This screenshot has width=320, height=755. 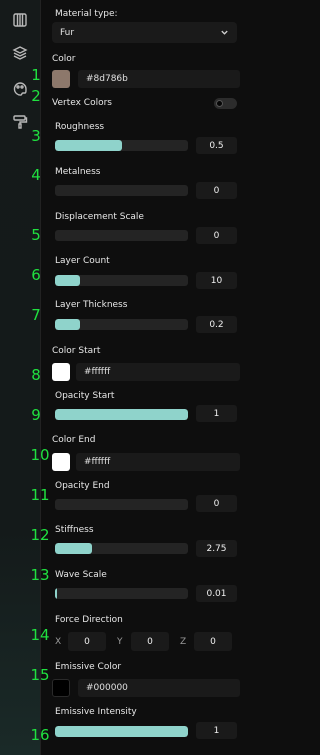 I want to click on vertex-colors-toggle, so click(x=225, y=103).